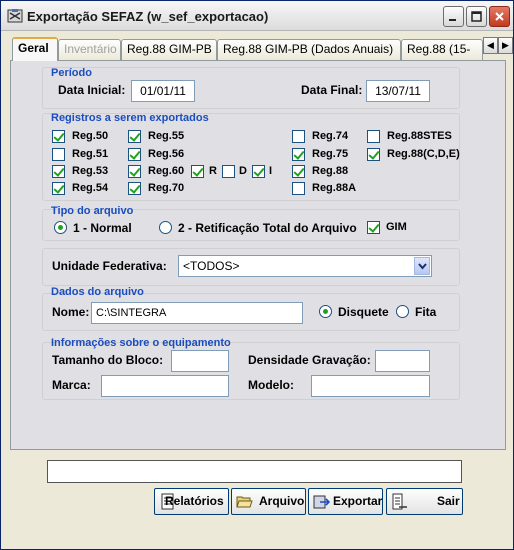 This screenshot has height=550, width=514. Describe the element at coordinates (309, 360) in the screenshot. I see `densidade-gravacao-label: Densidade Gravação:` at that location.